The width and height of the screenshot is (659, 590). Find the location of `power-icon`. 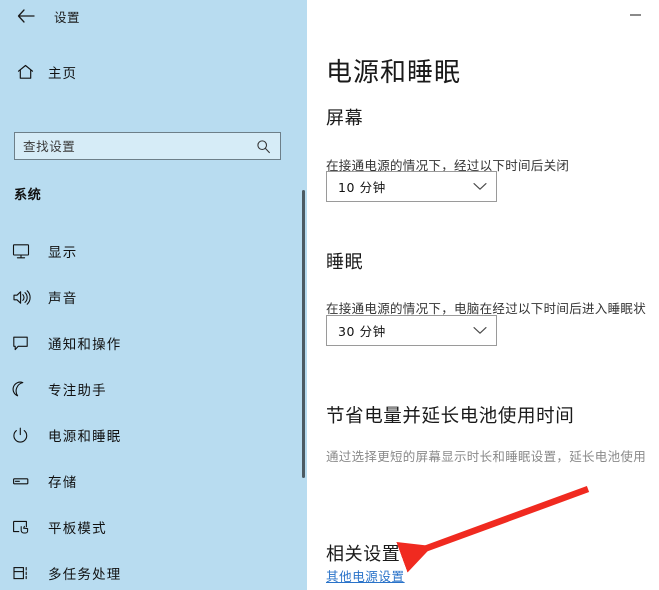

power-icon is located at coordinates (26, 435).